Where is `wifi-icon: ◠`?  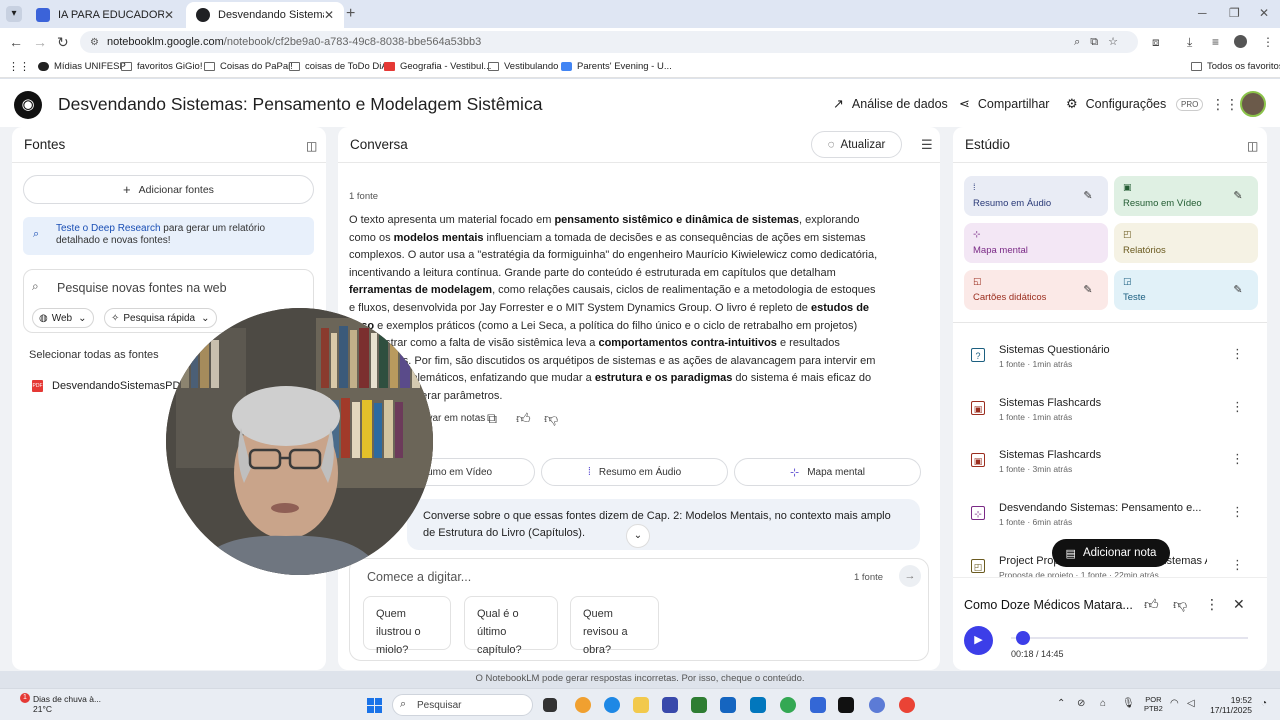 wifi-icon: ◠ is located at coordinates (1174, 703).